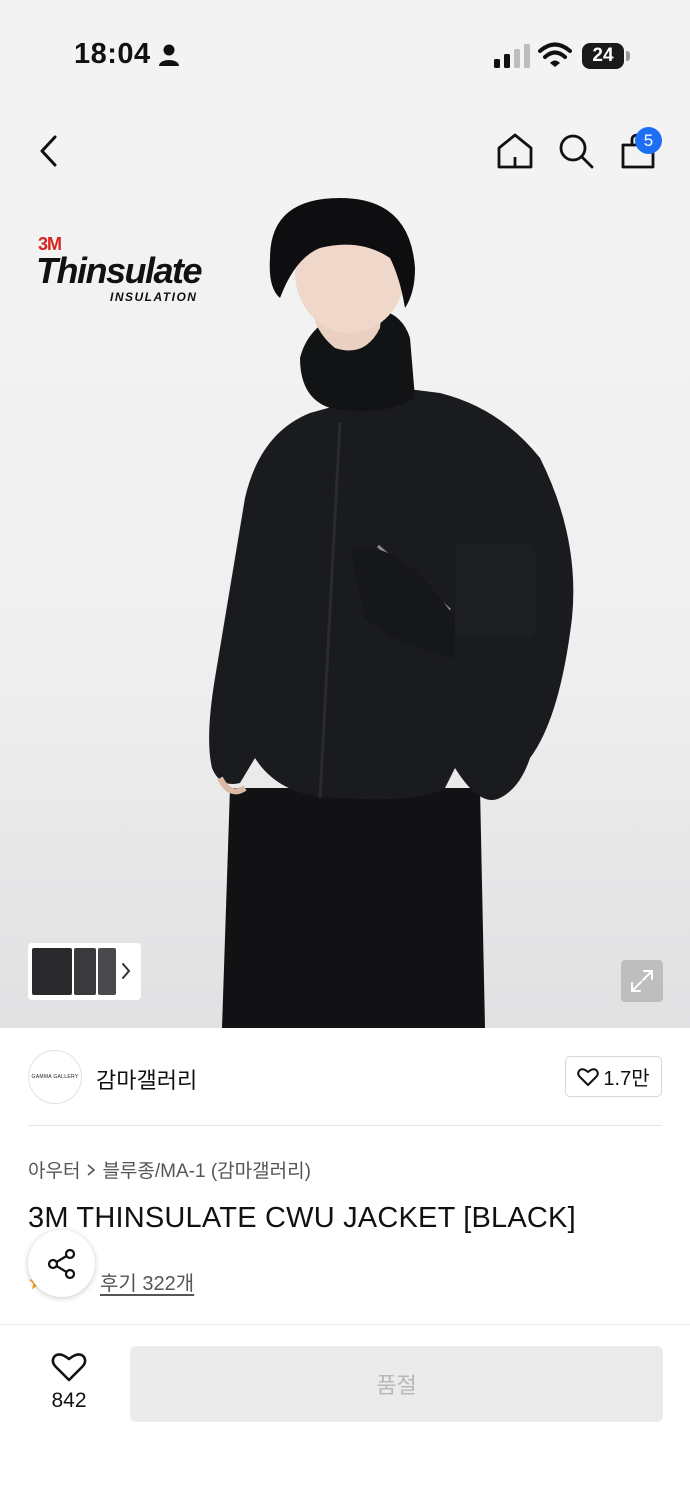 This screenshot has height=1500, width=690. What do you see at coordinates (345, 55) in the screenshot?
I see `status-bar: 18:04 24` at bounding box center [345, 55].